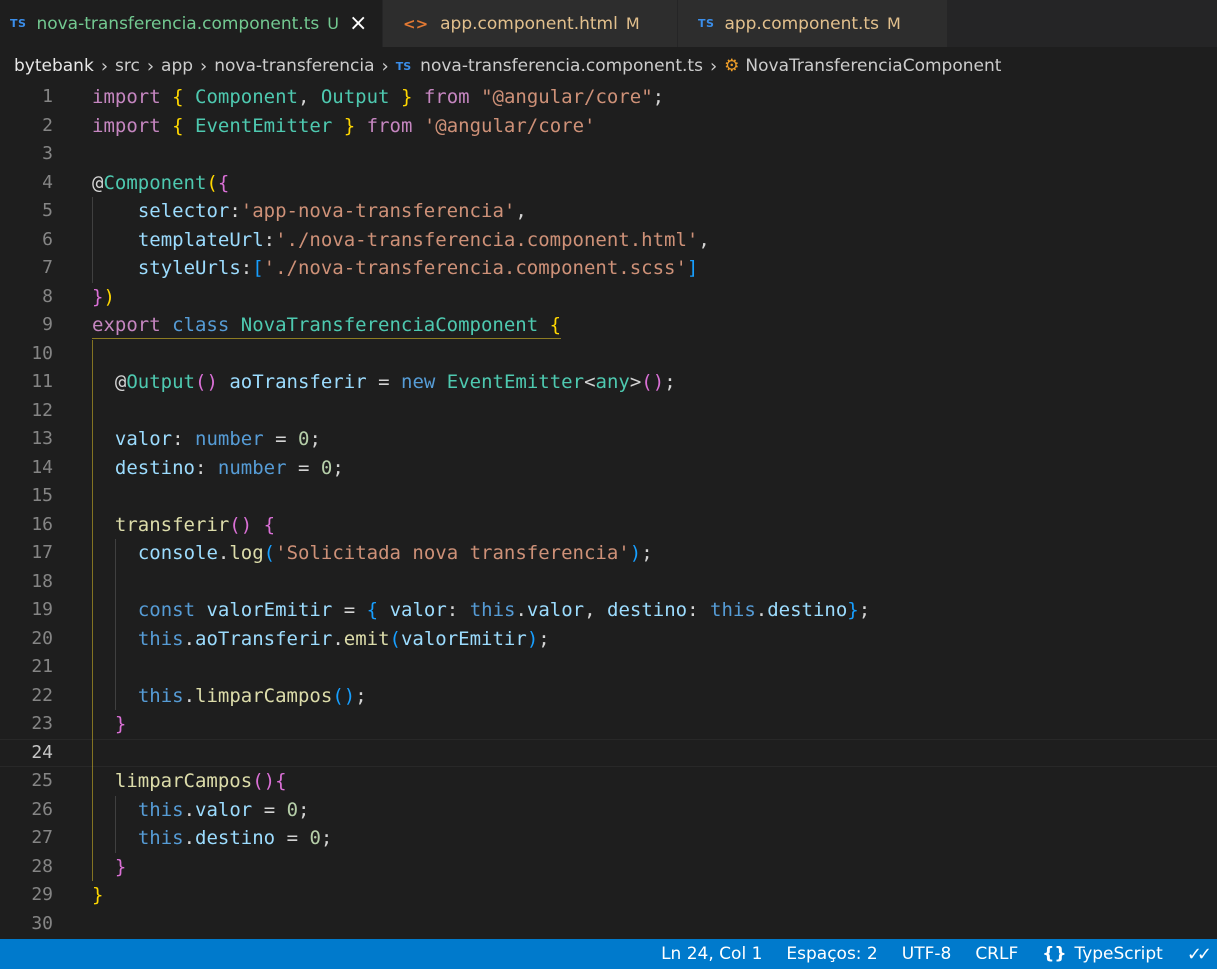 The width and height of the screenshot is (1217, 969). I want to click on code-text: this.limparCampos();, so click(252, 695).